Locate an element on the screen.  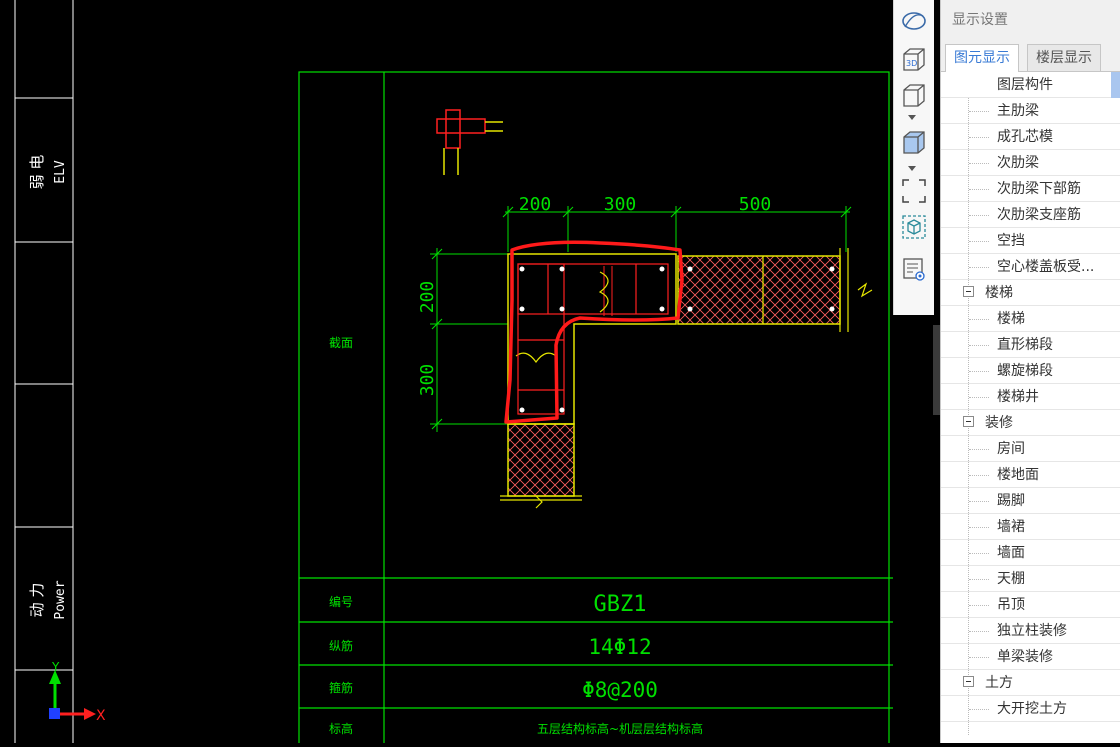
solid-cube-button is located at coordinates (914, 142).